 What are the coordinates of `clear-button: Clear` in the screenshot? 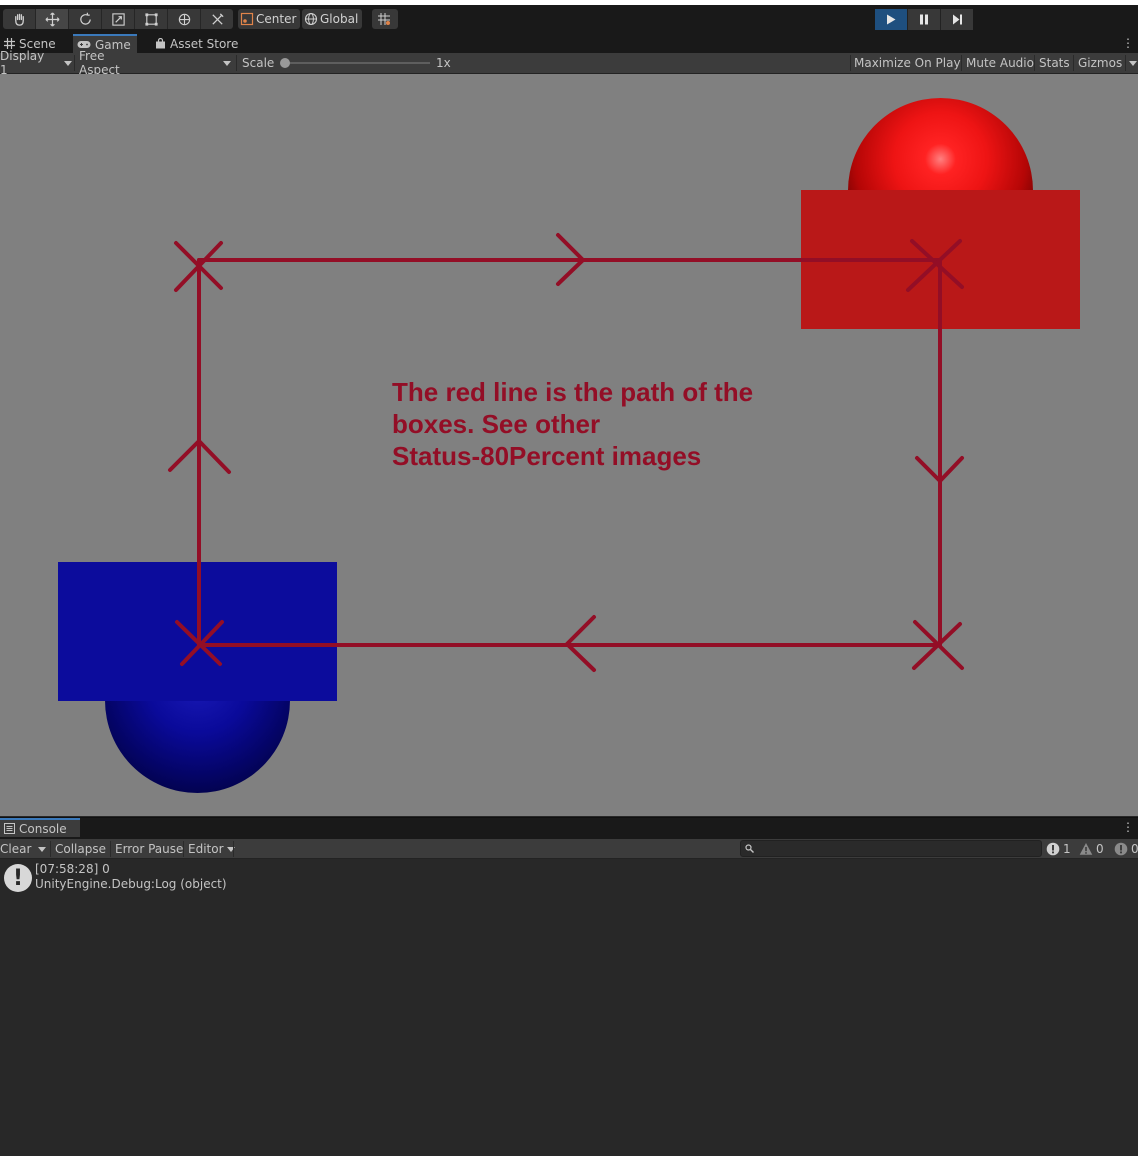 It's located at (15, 849).